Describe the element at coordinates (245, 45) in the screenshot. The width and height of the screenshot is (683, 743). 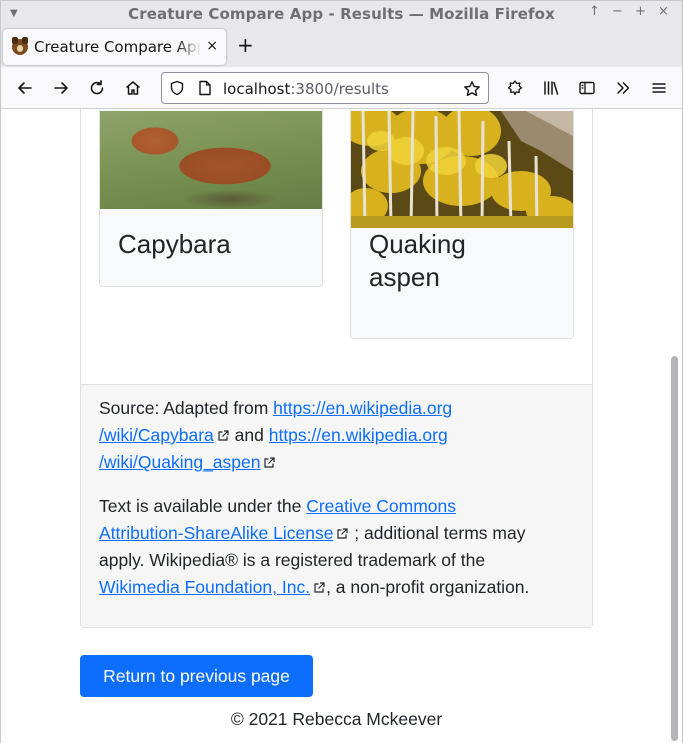
I see `new-tab-button: +` at that location.